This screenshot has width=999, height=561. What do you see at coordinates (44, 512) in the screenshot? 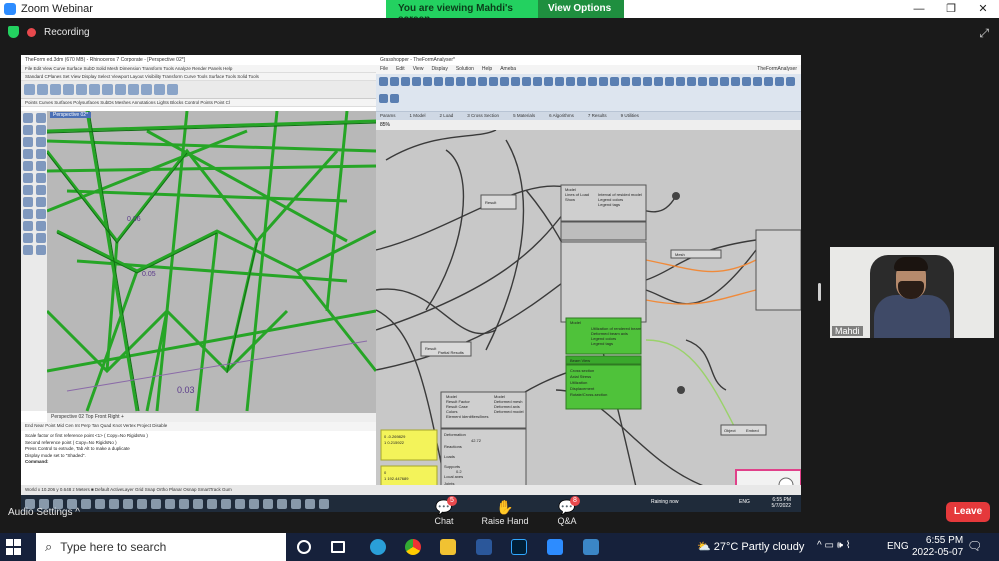
I see `audio-settings-button: Audio Settings ^` at bounding box center [44, 512].